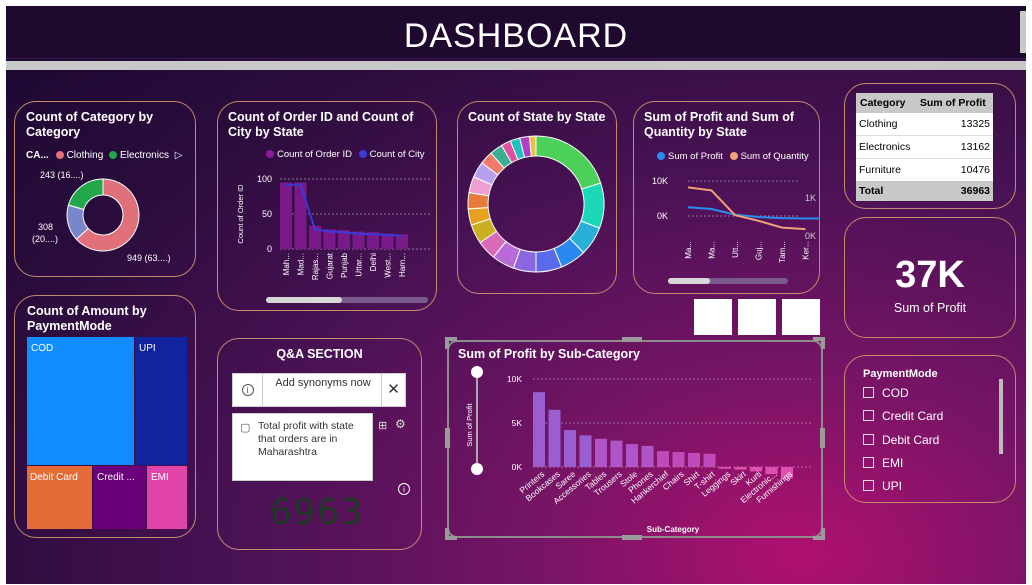 The width and height of the screenshot is (1032, 585). Describe the element at coordinates (264, 179) in the screenshot. I see `y-tick-label: 100` at that location.